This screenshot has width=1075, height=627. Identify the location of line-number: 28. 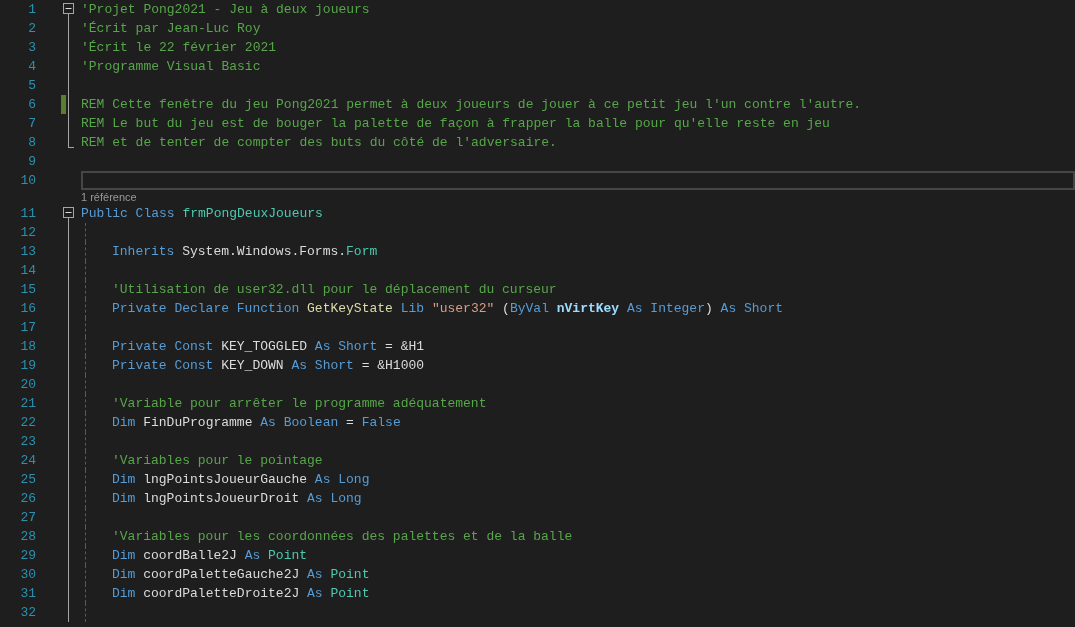
(27, 536).